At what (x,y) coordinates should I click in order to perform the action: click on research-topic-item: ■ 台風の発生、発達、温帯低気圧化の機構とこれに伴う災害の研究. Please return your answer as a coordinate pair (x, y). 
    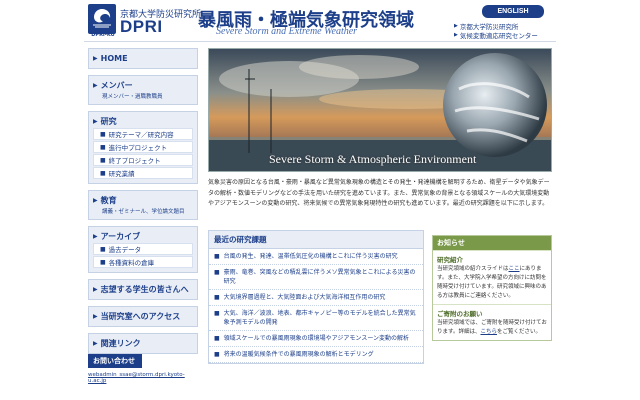
    Looking at the image, I should click on (316, 257).